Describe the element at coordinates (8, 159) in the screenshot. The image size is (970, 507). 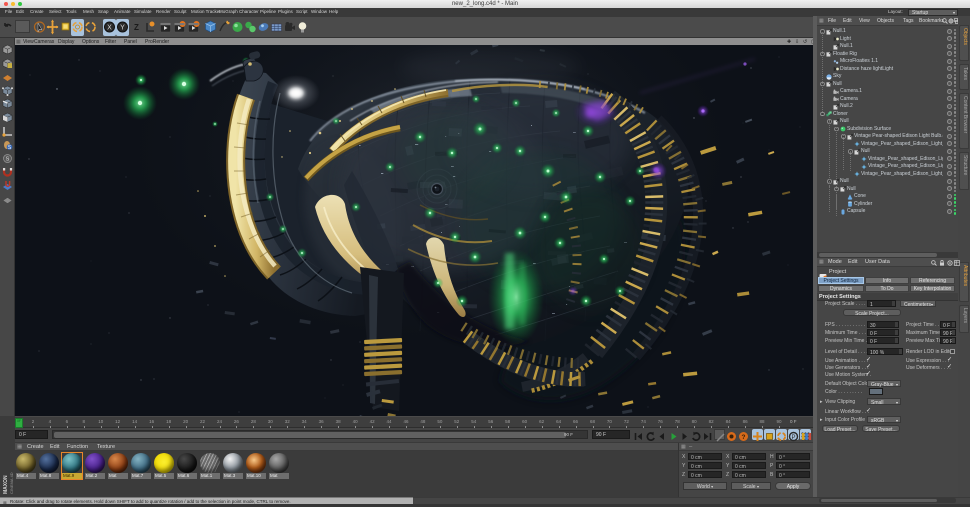
I see `svg-text: S` at that location.